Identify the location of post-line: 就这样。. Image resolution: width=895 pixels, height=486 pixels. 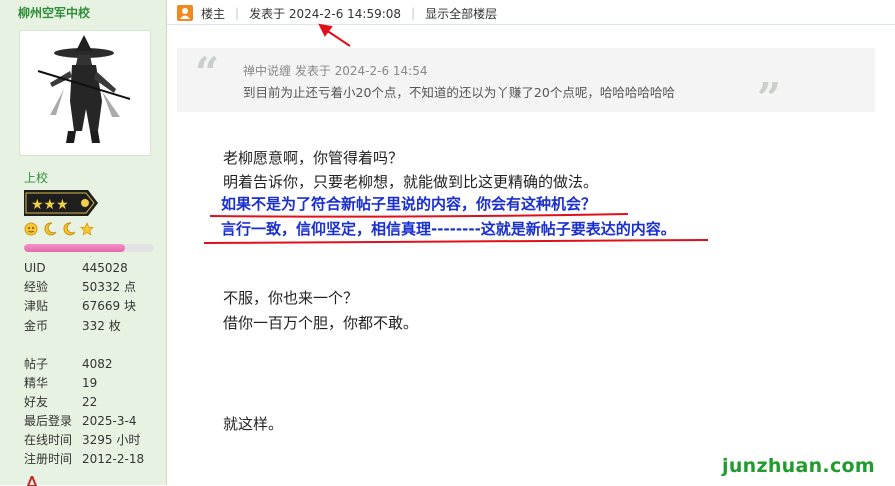
(253, 424).